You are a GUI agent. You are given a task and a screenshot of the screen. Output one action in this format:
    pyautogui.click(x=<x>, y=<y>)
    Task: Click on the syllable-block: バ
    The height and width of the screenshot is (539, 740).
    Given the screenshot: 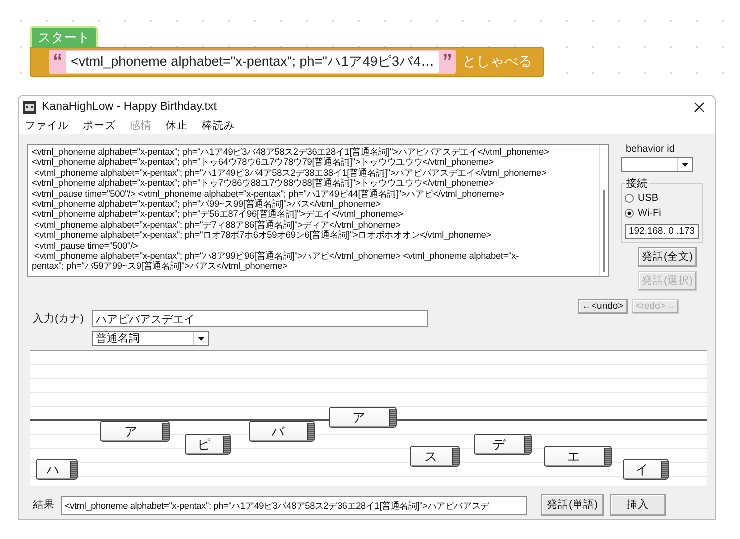 What is the action you would take?
    pyautogui.click(x=282, y=431)
    